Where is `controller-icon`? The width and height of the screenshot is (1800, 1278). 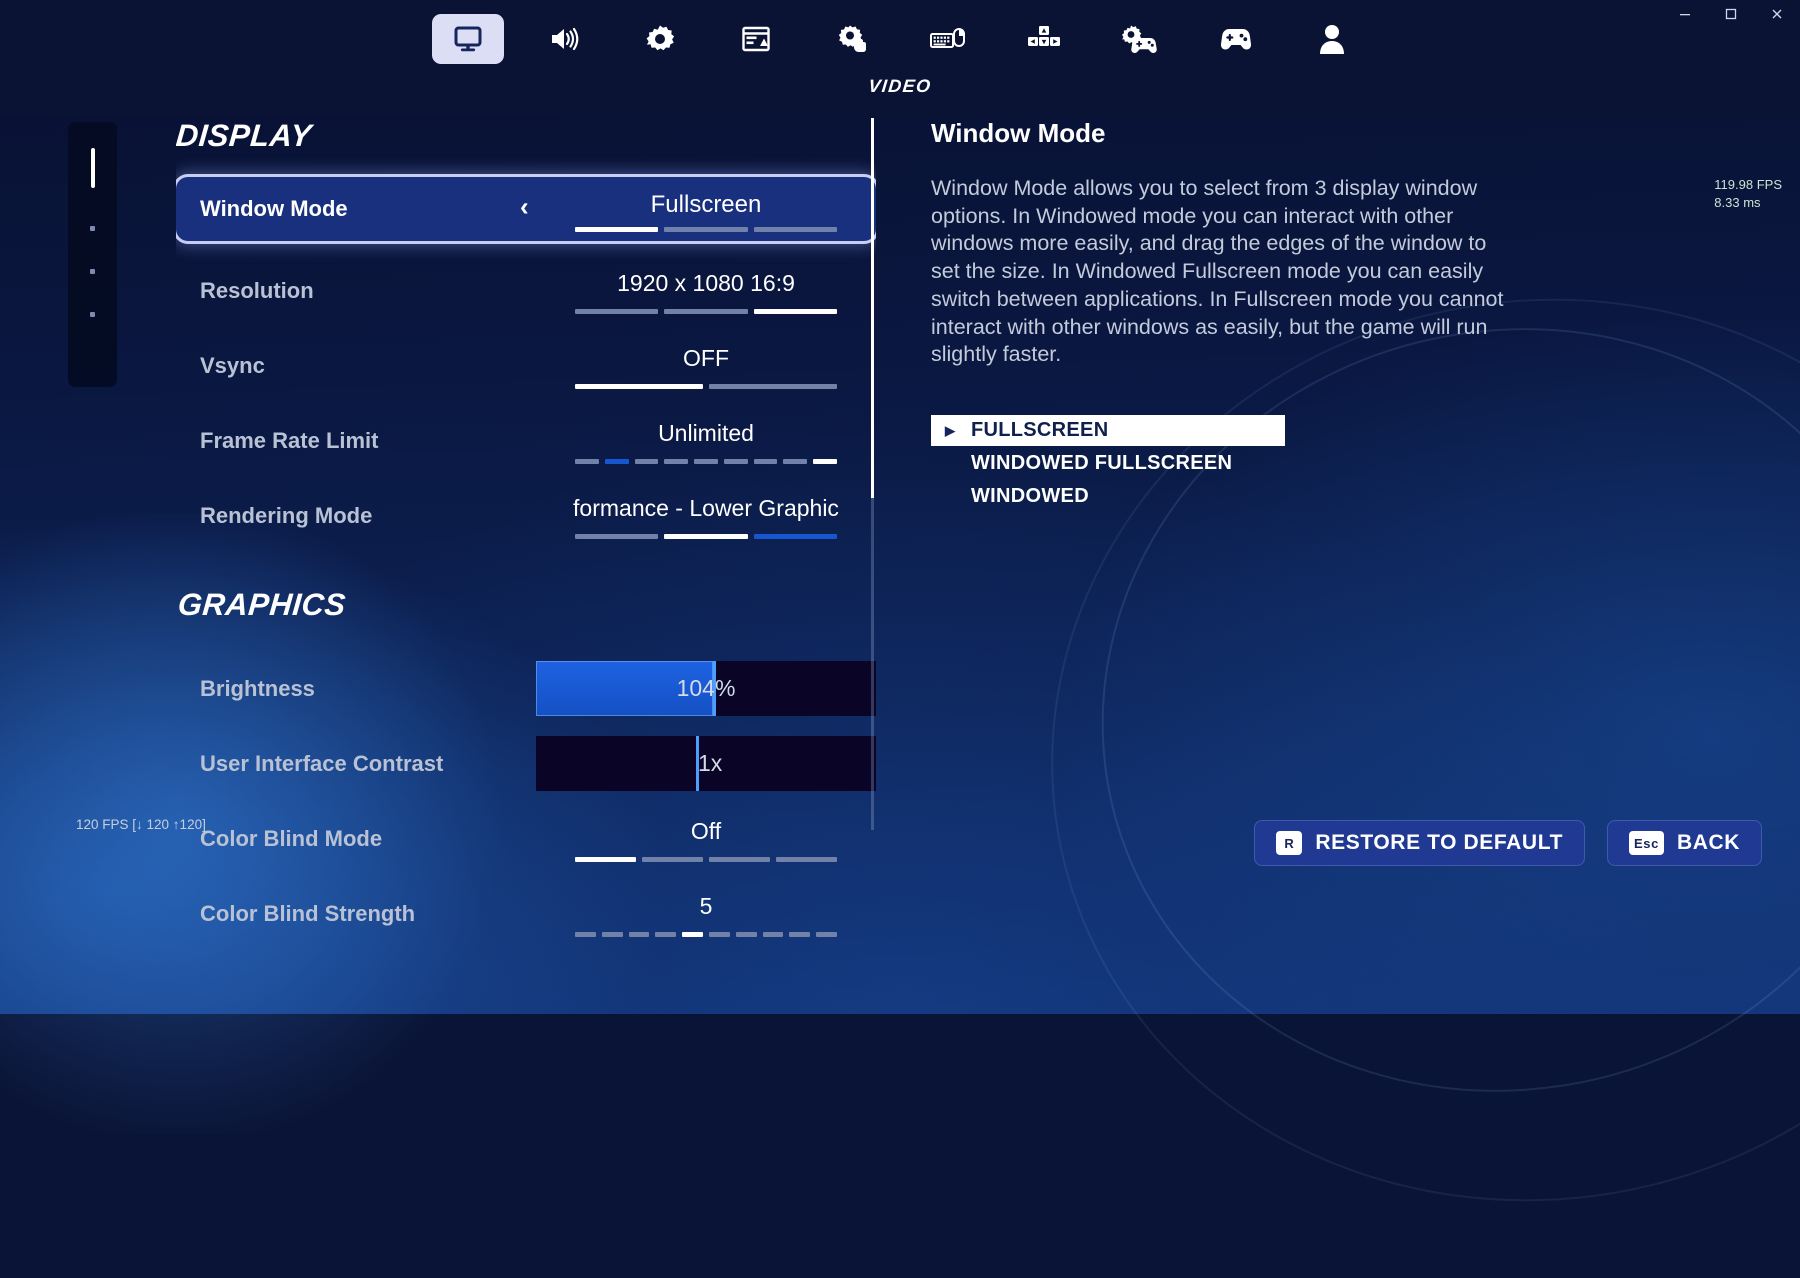
controller-icon is located at coordinates (1236, 39).